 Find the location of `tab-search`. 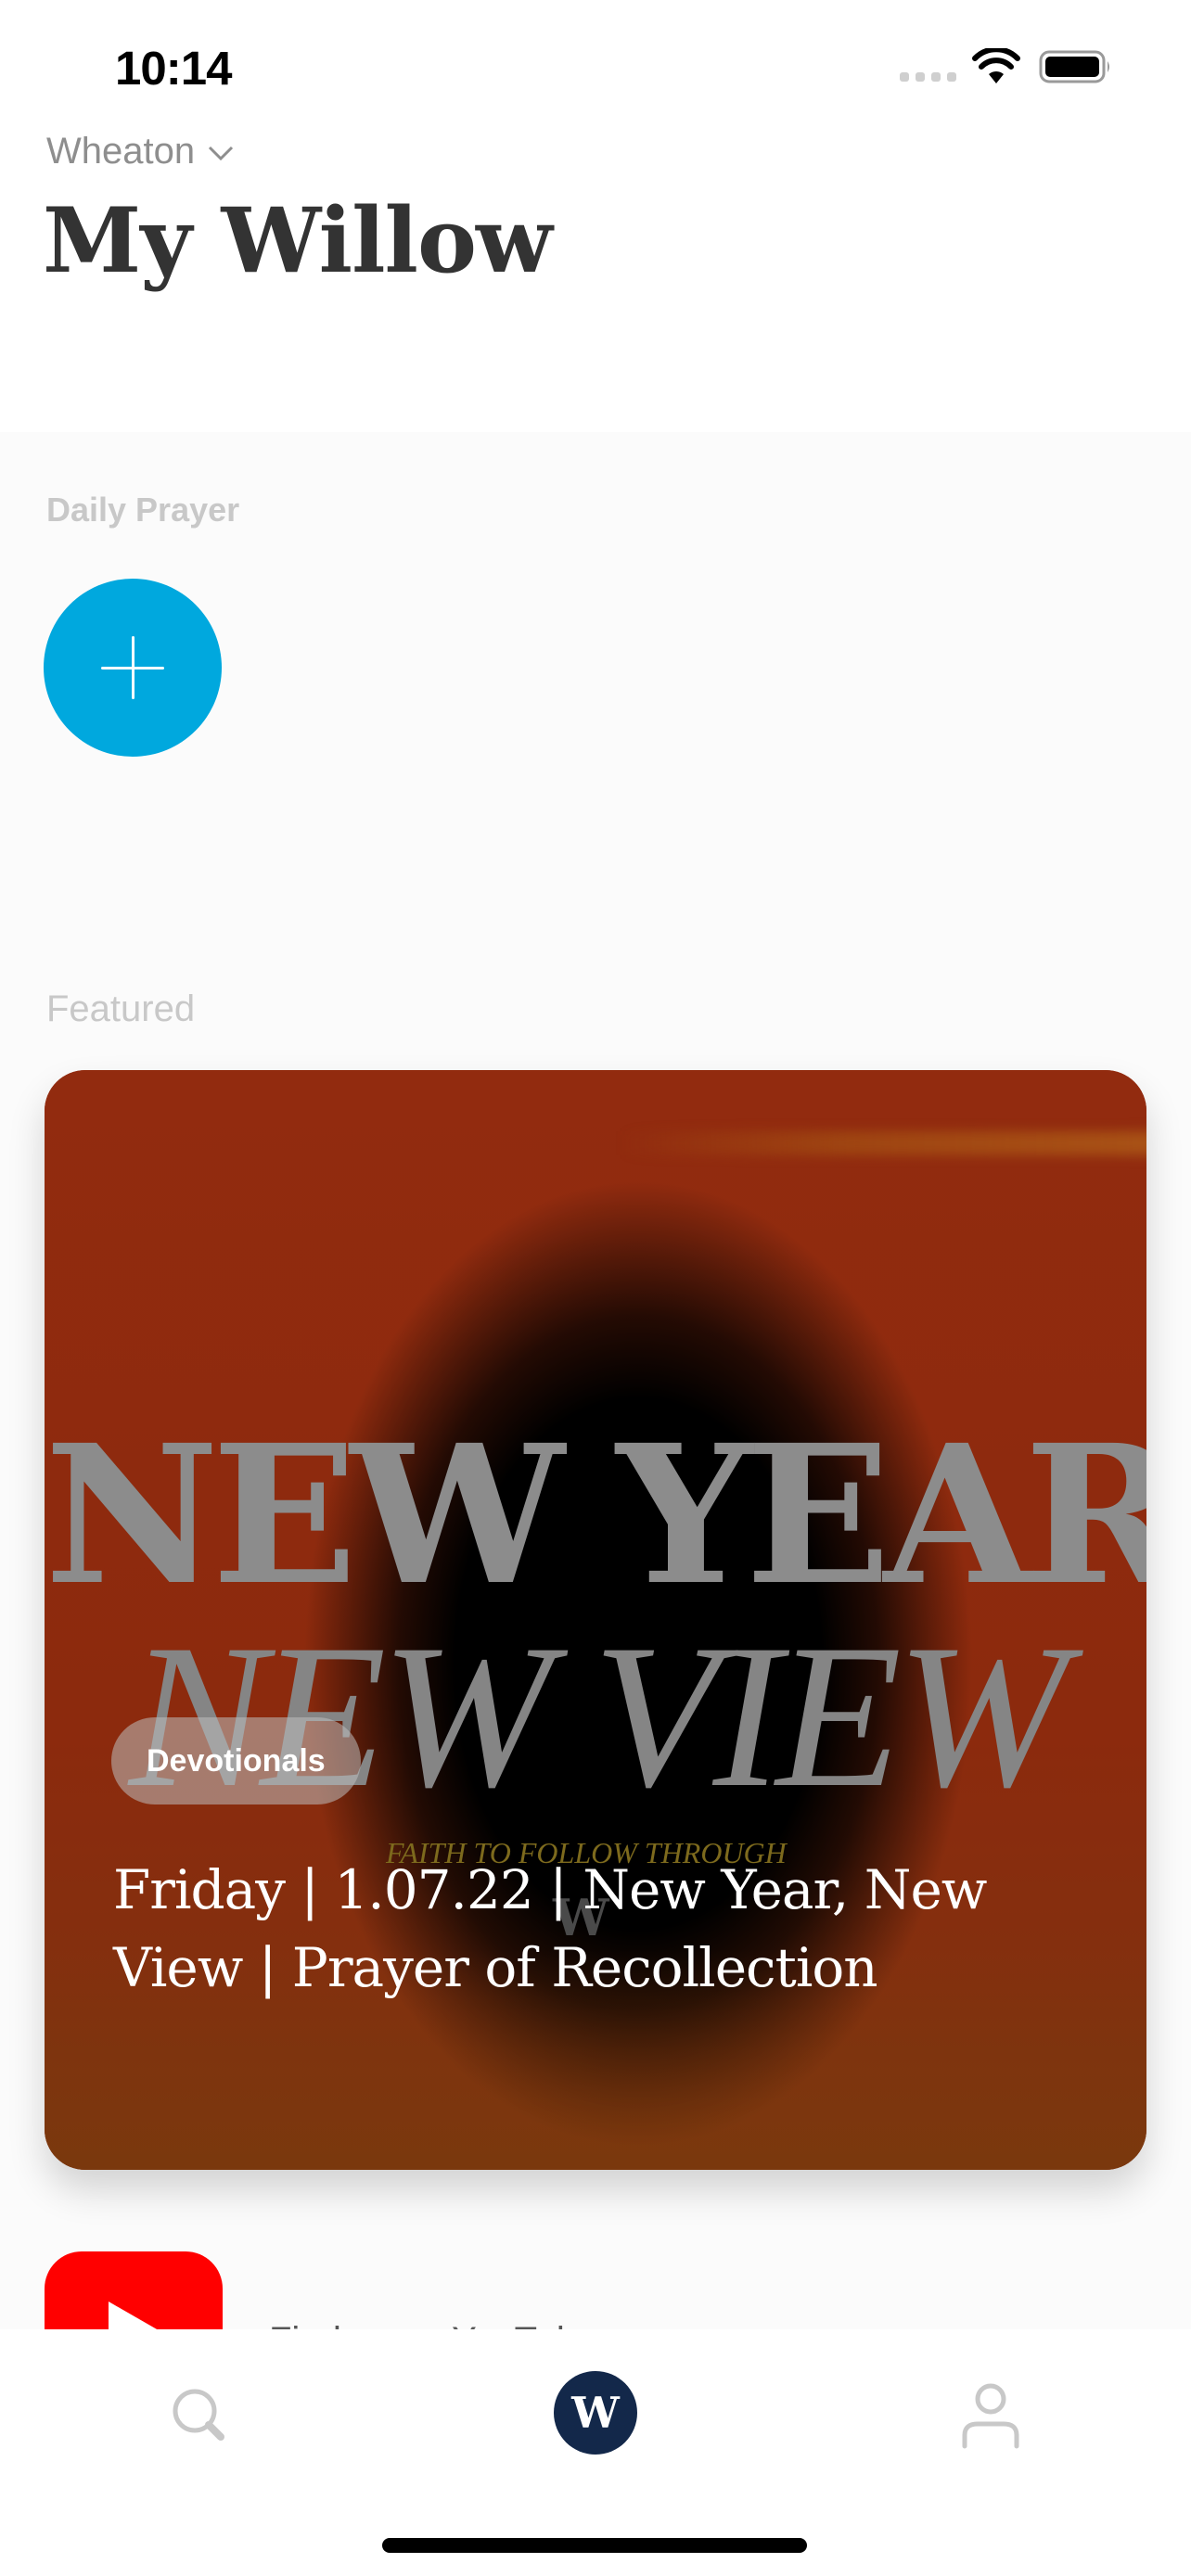

tab-search is located at coordinates (196, 2422).